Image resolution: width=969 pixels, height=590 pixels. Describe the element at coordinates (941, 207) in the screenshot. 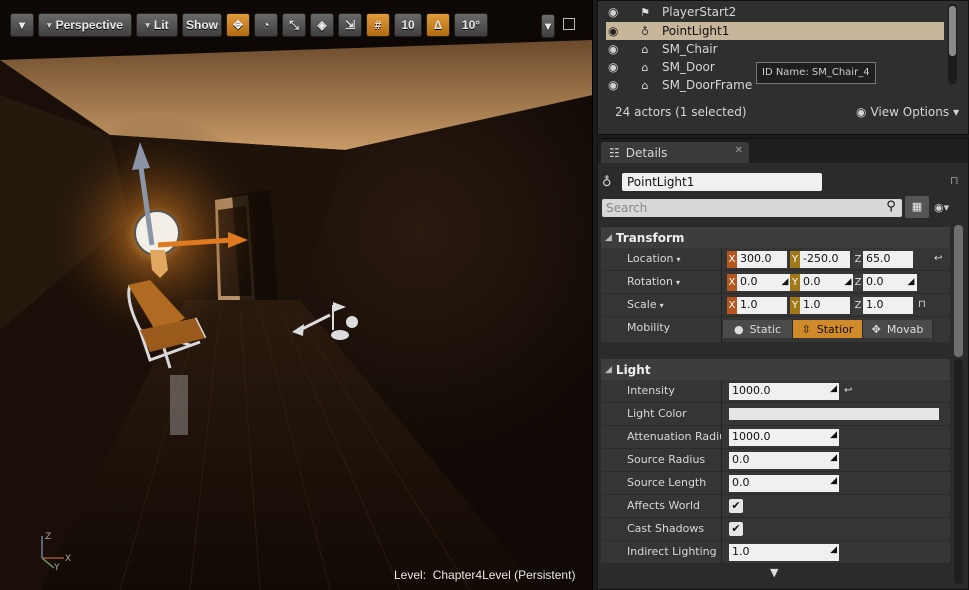

I see `visibility-filter-icon: ◉▾` at that location.